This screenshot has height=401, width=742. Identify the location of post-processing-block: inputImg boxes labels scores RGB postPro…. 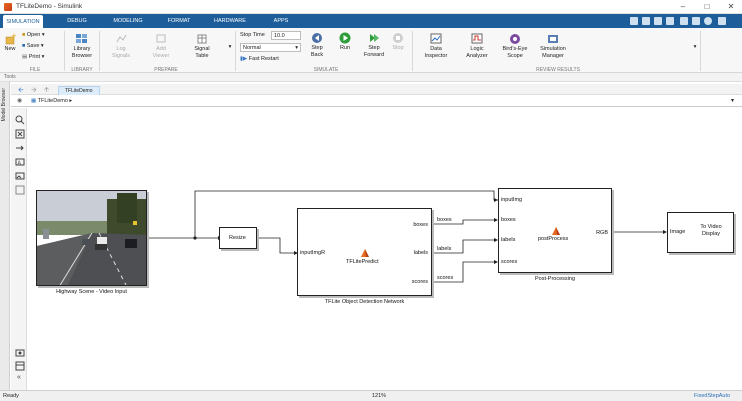
(555, 230).